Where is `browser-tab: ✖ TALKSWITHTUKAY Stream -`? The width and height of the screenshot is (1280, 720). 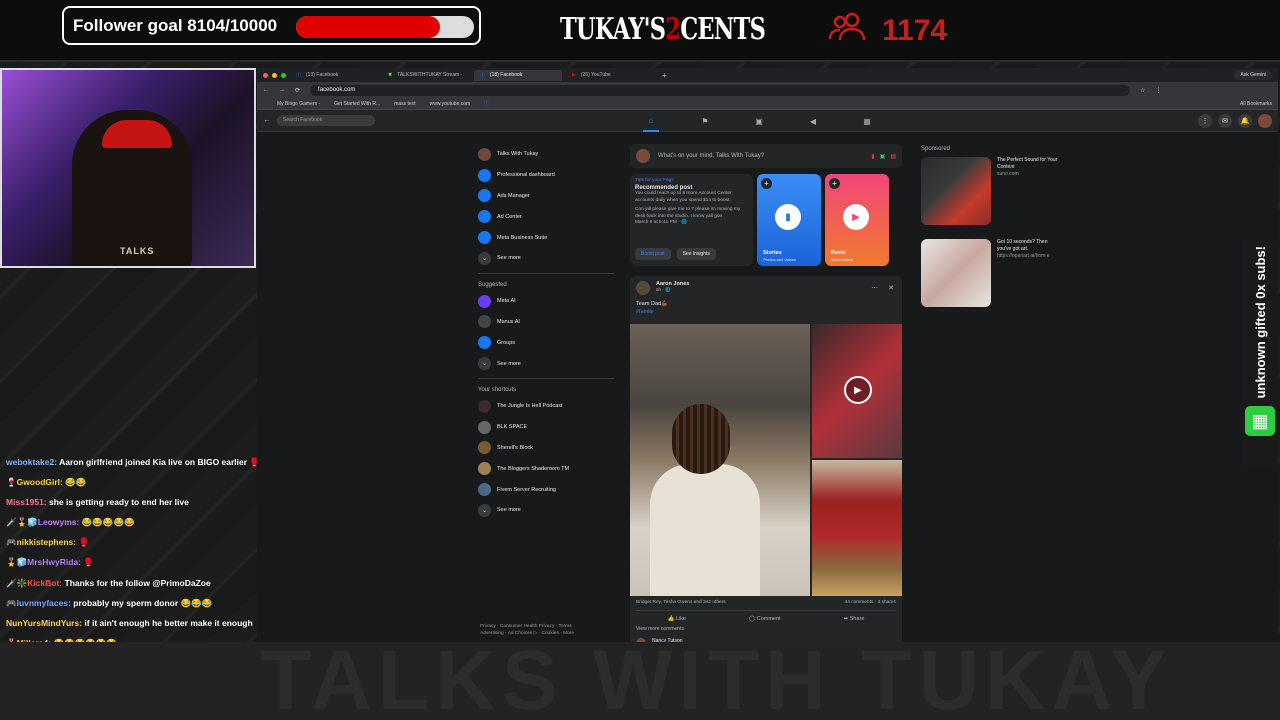 browser-tab: ✖ TALKSWITHTUKAY Stream - is located at coordinates (426, 75).